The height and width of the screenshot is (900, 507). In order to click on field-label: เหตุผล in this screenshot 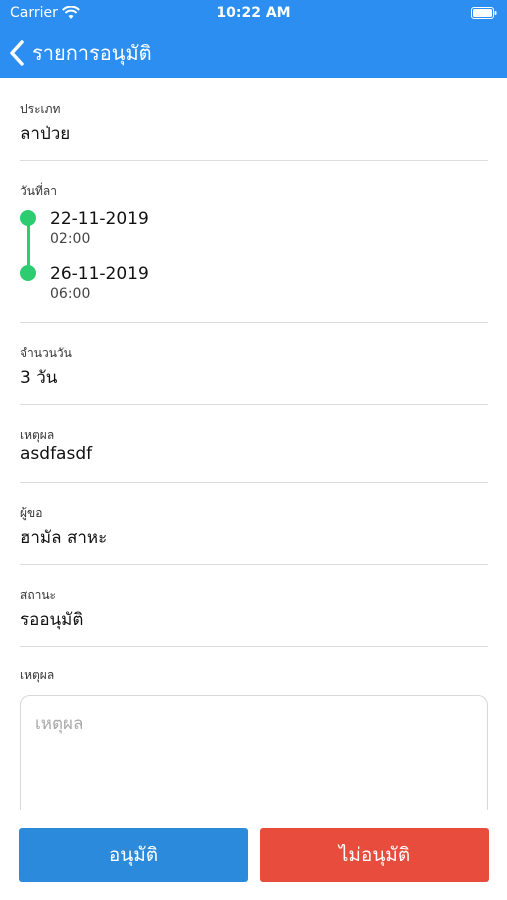, I will do `click(37, 435)`.